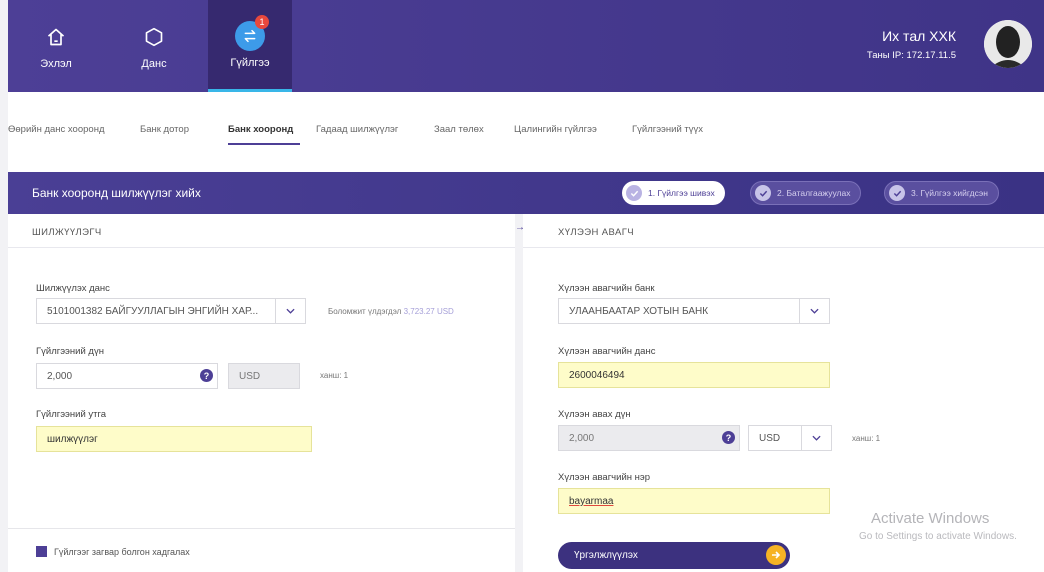 This screenshot has height=572, width=1044. What do you see at coordinates (649, 438) in the screenshot?
I see `receive-amount-field: 2,000` at bounding box center [649, 438].